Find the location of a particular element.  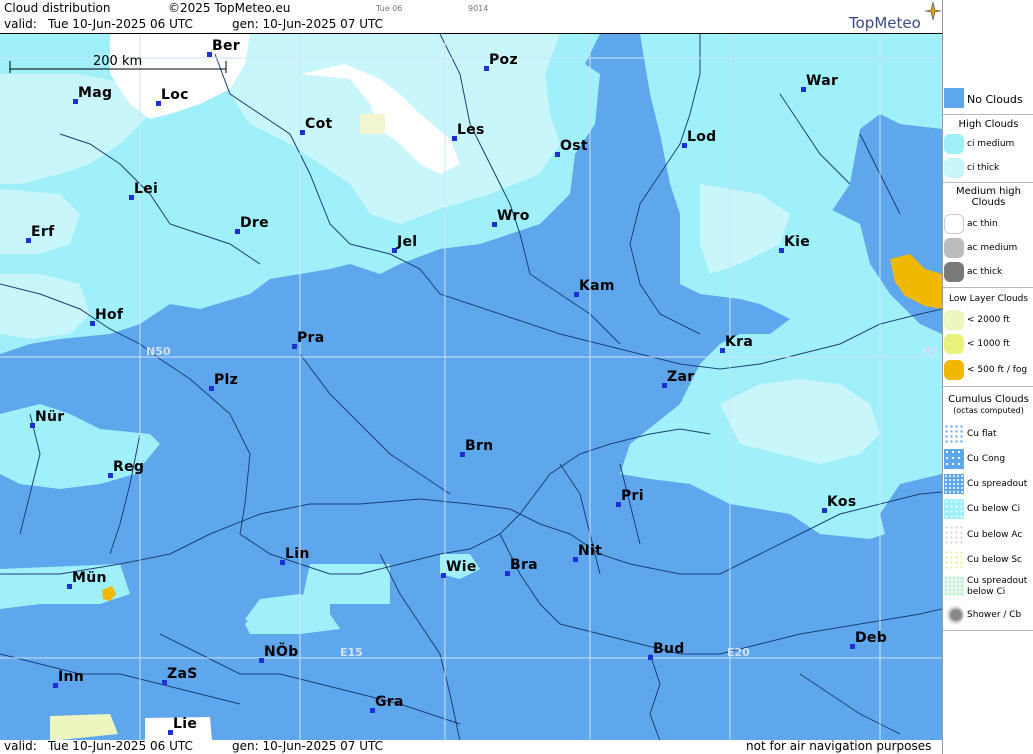

city-label: Deb is located at coordinates (871, 638).